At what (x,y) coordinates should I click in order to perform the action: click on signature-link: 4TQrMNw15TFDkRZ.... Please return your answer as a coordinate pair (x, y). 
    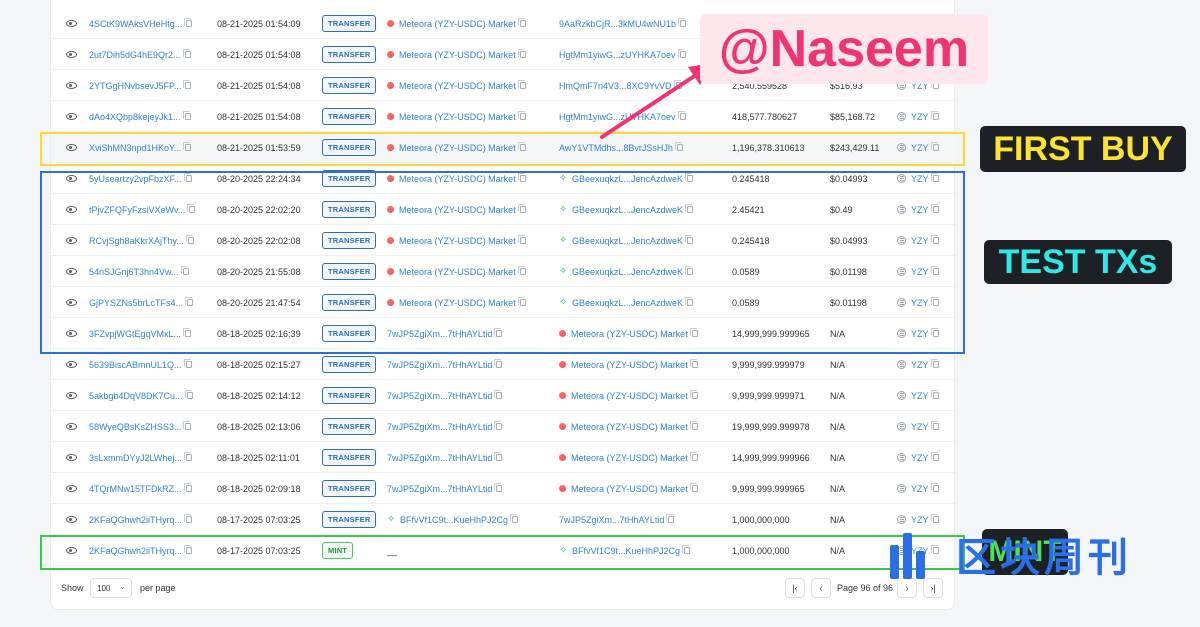
    Looking at the image, I should click on (135, 489).